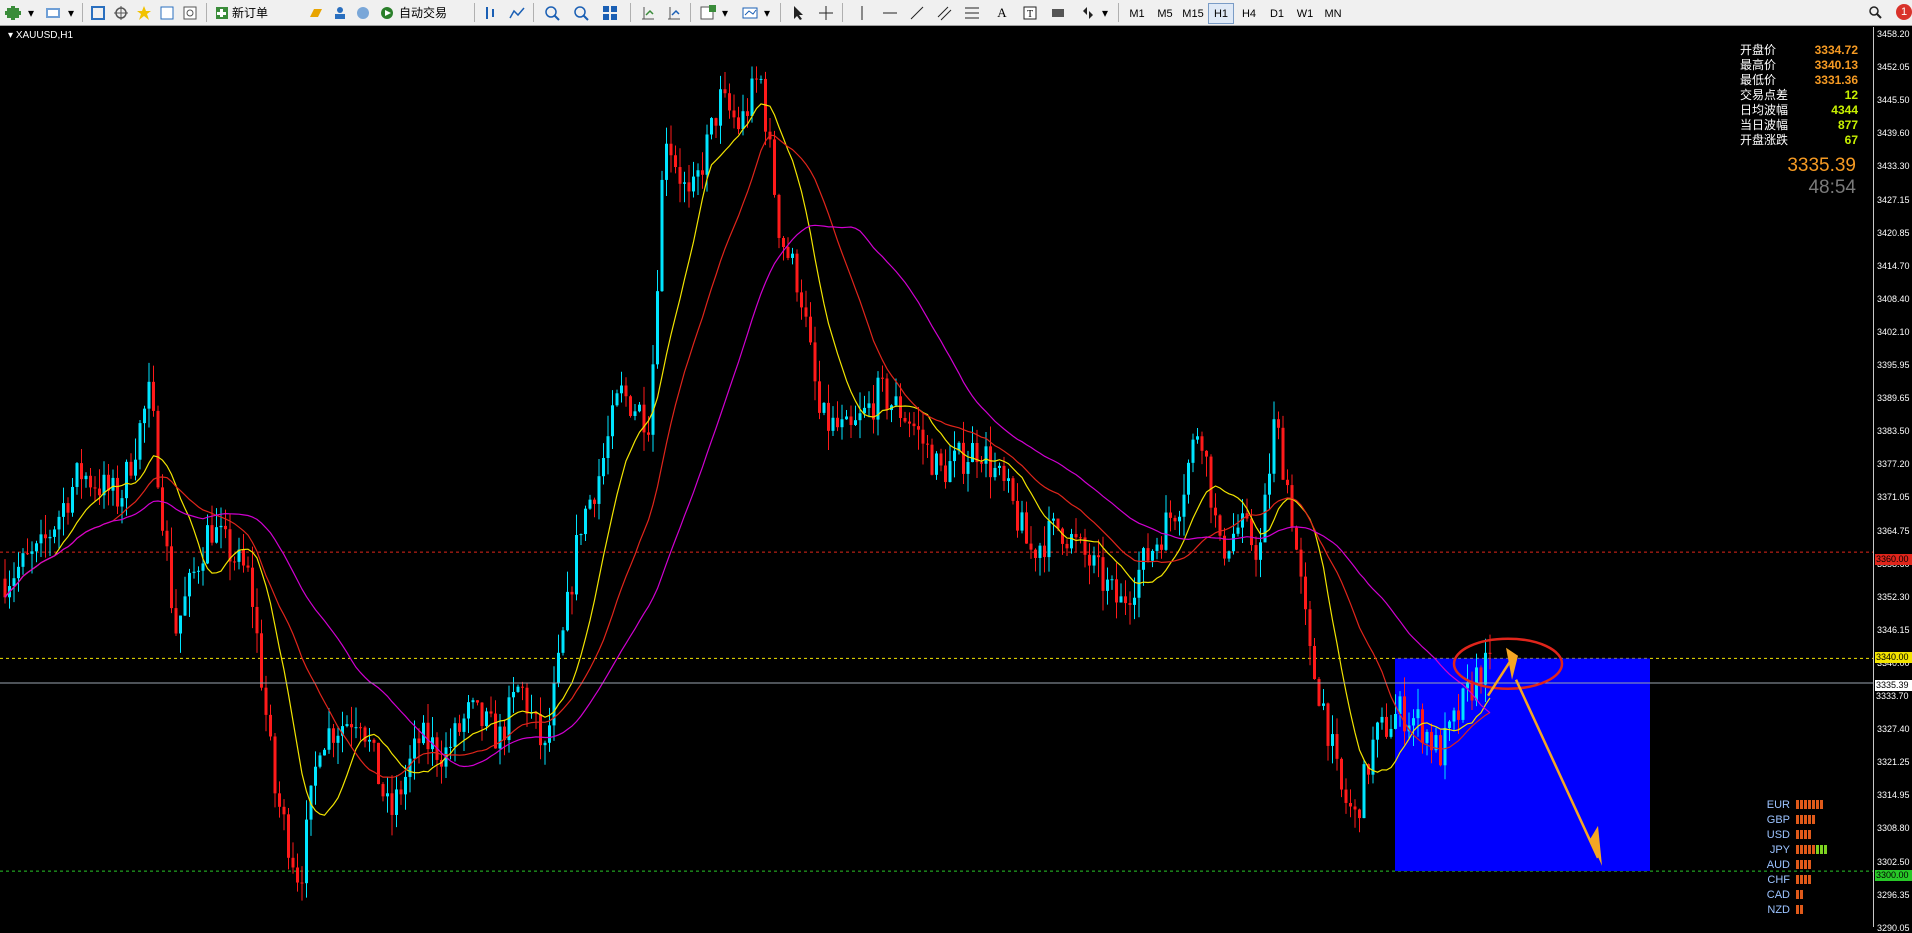 This screenshot has height=933, width=1912. Describe the element at coordinates (648, 12) in the screenshot. I see `autoscroll-button` at that location.